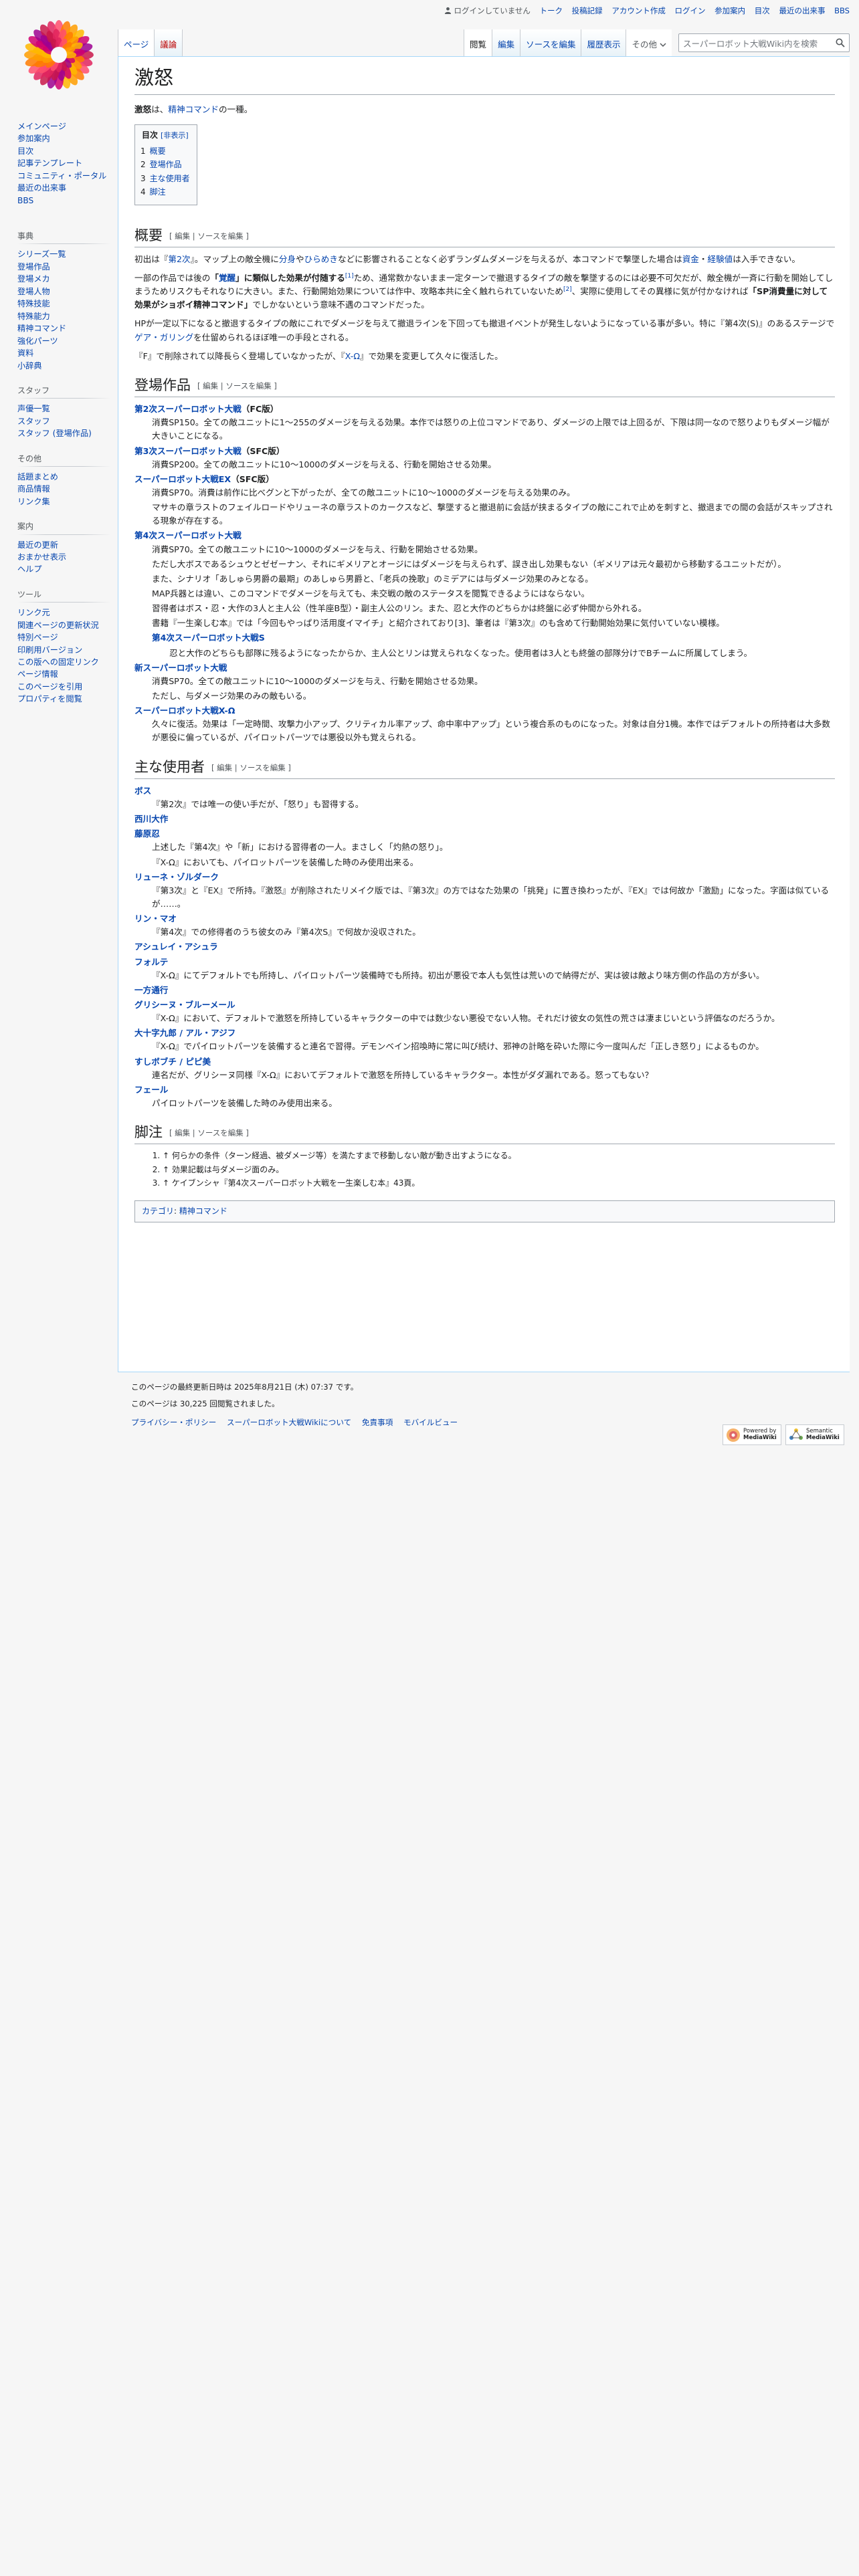 This screenshot has height=2576, width=859. I want to click on tab-discussion: 議論, so click(169, 42).